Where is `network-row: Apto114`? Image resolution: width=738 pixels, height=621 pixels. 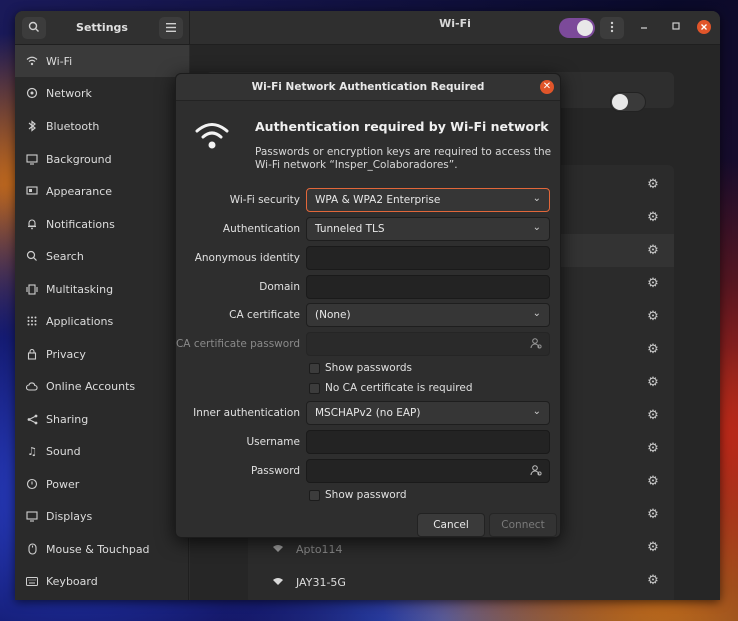 network-row: Apto114 is located at coordinates (307, 549).